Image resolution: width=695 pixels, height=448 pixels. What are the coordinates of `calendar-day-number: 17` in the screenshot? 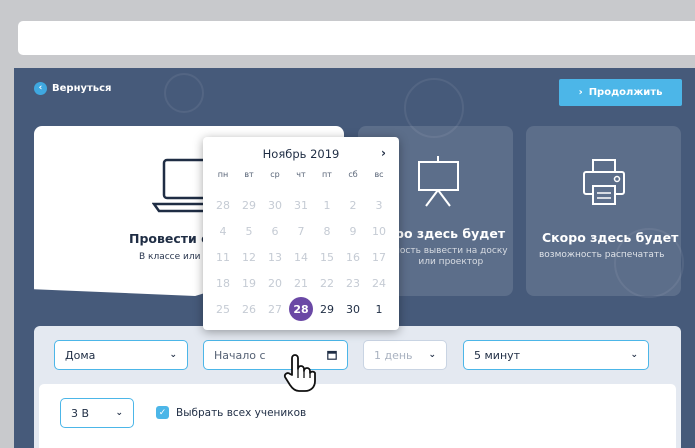 It's located at (379, 257).